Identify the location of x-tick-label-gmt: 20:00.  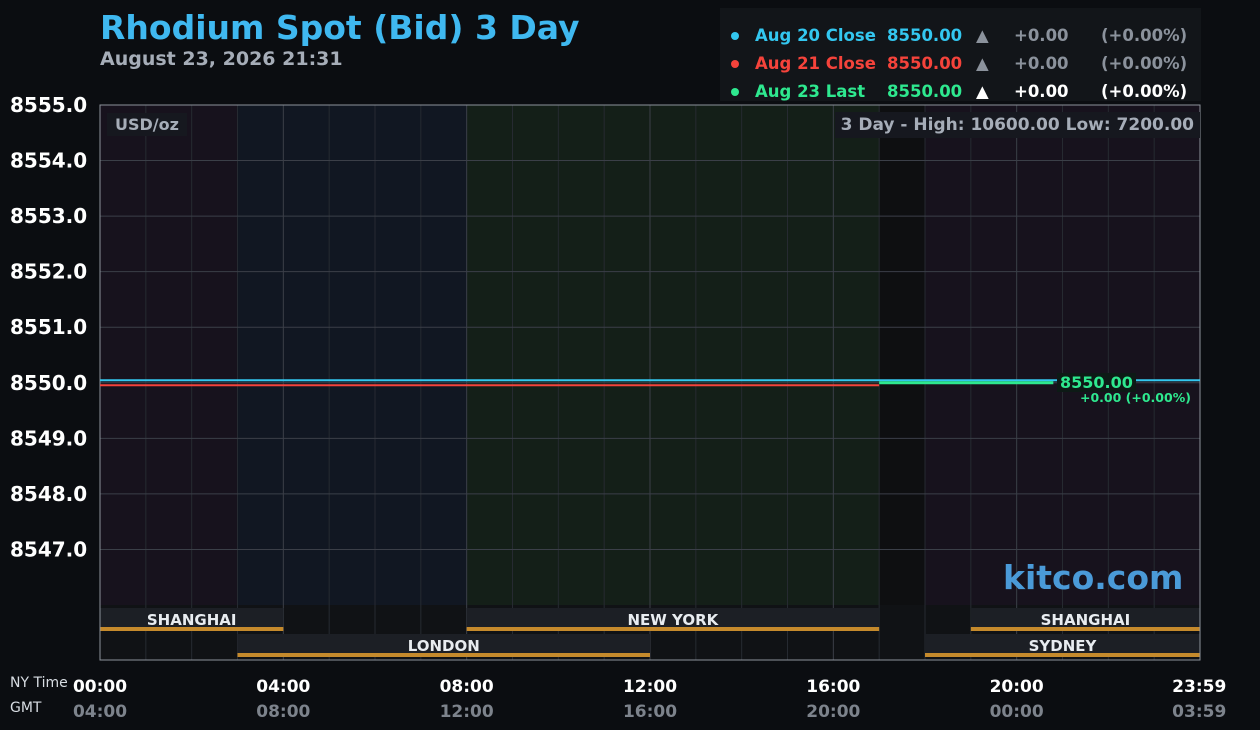
(833, 712).